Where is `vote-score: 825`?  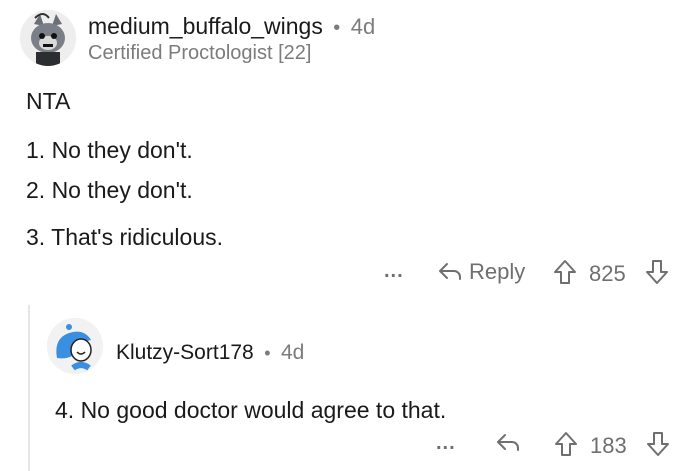 vote-score: 825 is located at coordinates (607, 274).